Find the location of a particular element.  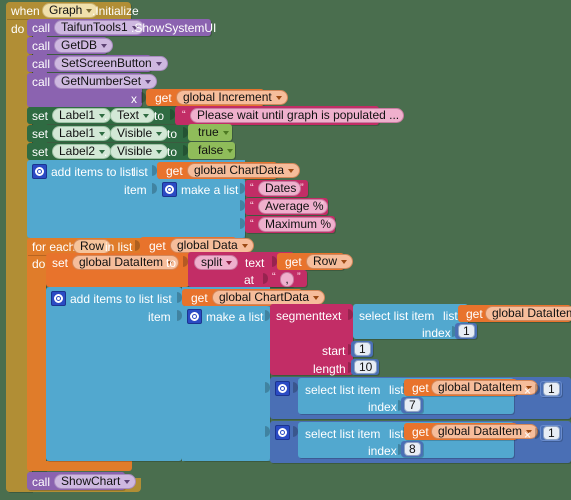

call-procedure-dropdown: SetScreenButton is located at coordinates (111, 63).